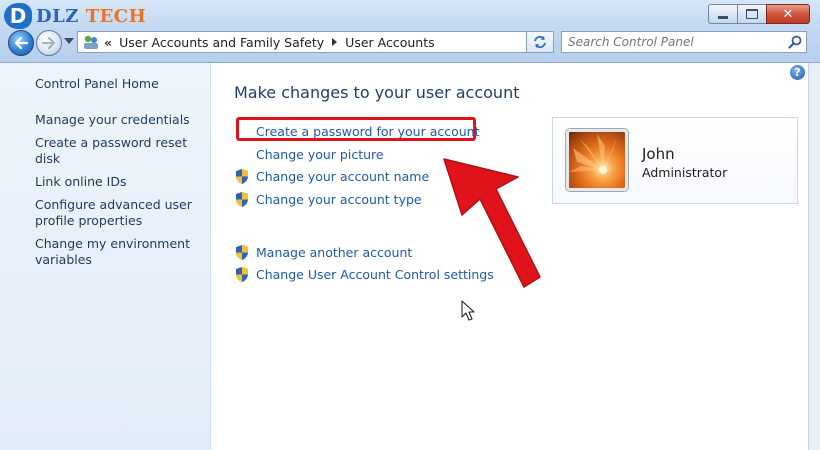 The width and height of the screenshot is (820, 450). Describe the element at coordinates (334, 252) in the screenshot. I see `task-label: Manage another account` at that location.